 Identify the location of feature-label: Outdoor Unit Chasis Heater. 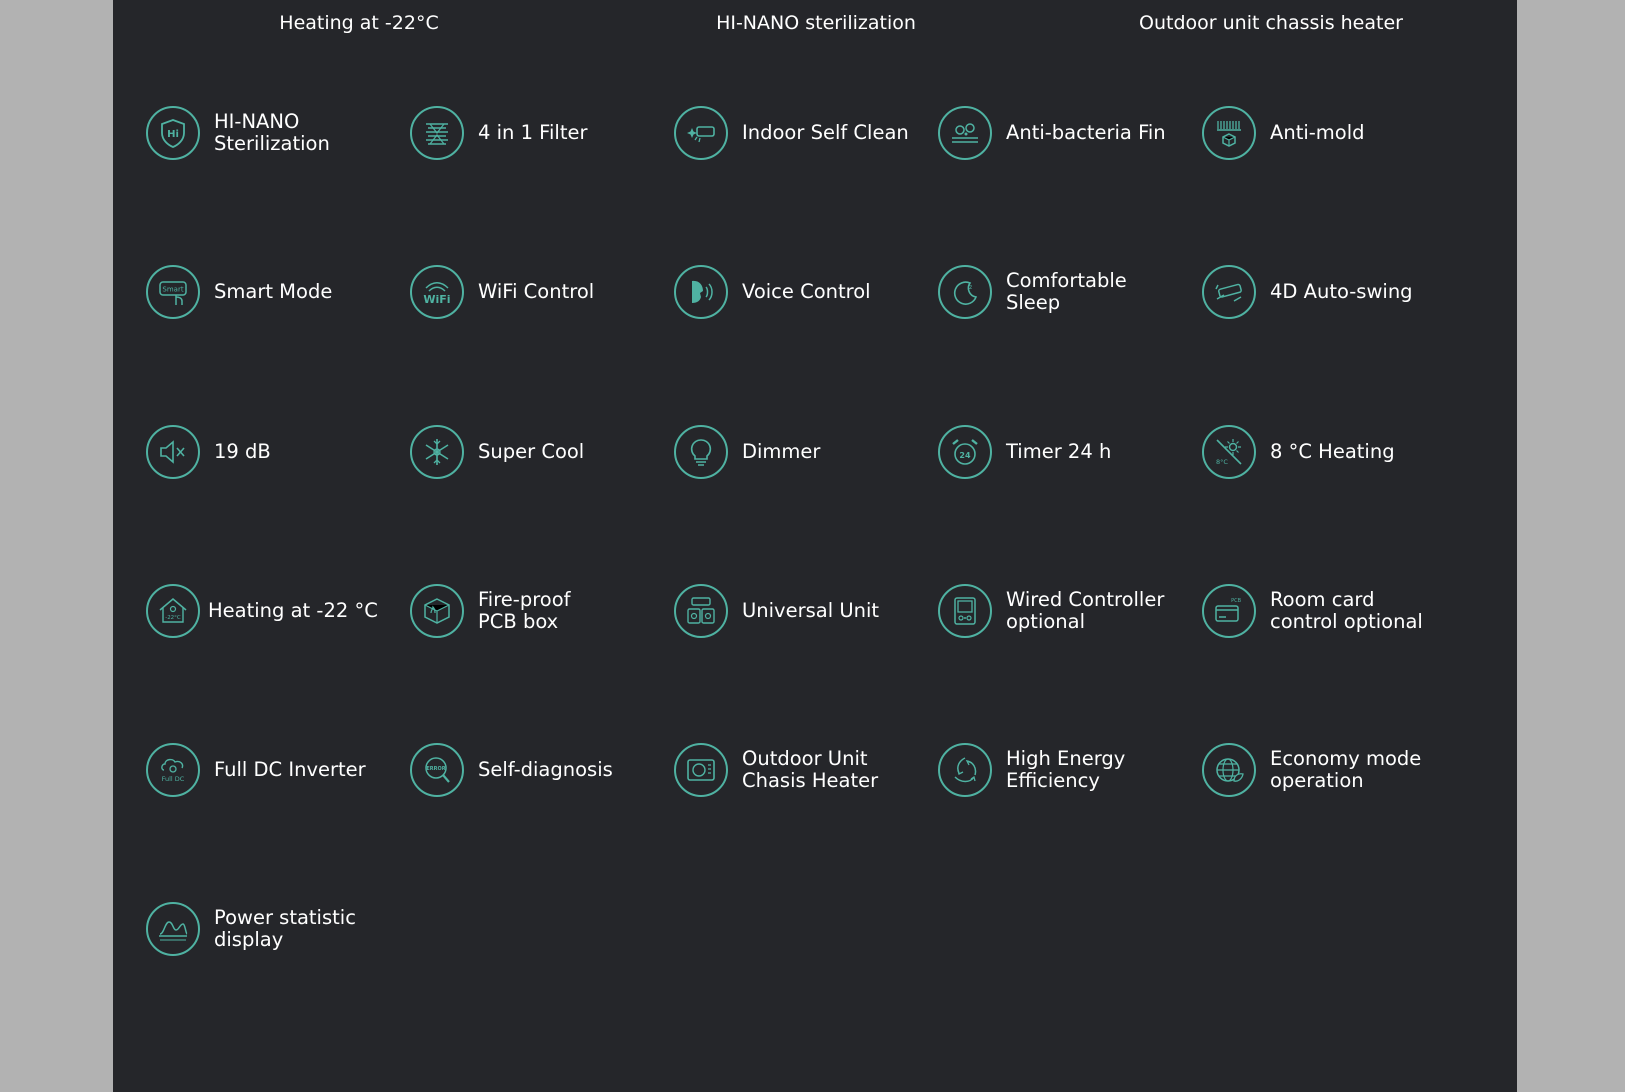
(810, 769).